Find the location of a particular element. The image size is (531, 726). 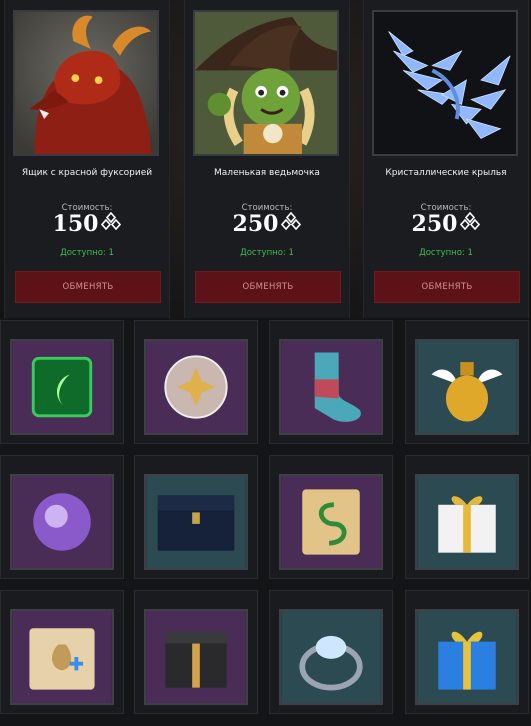

price-row: 150 is located at coordinates (87, 224).